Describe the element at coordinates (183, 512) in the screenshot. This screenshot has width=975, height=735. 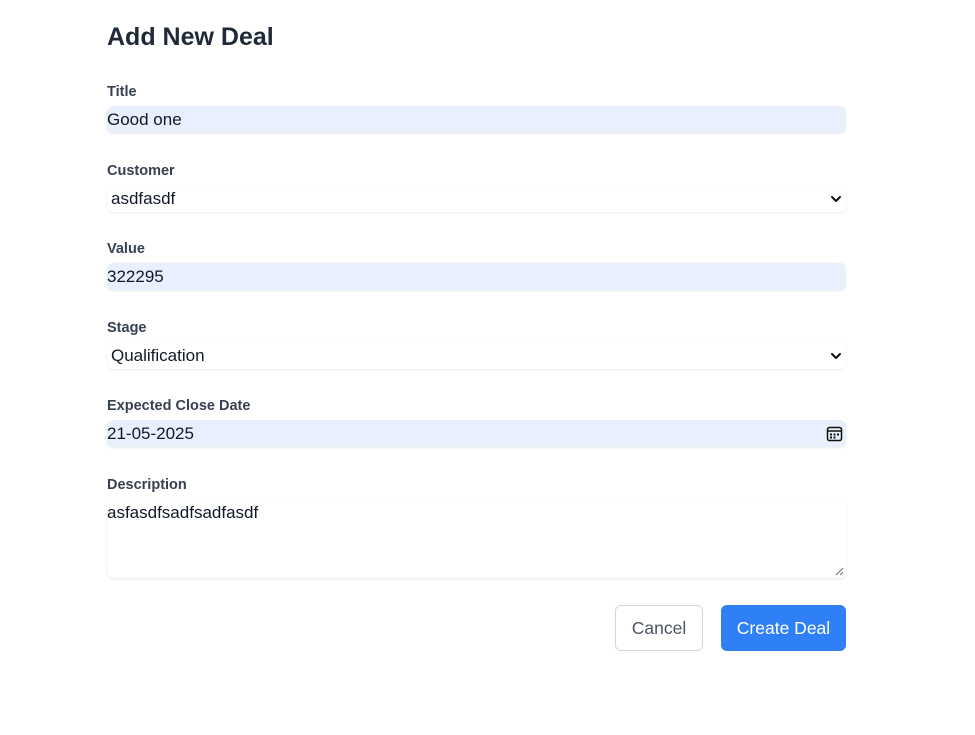
I see `description-value: asfasdfsadfsadfasdf` at that location.